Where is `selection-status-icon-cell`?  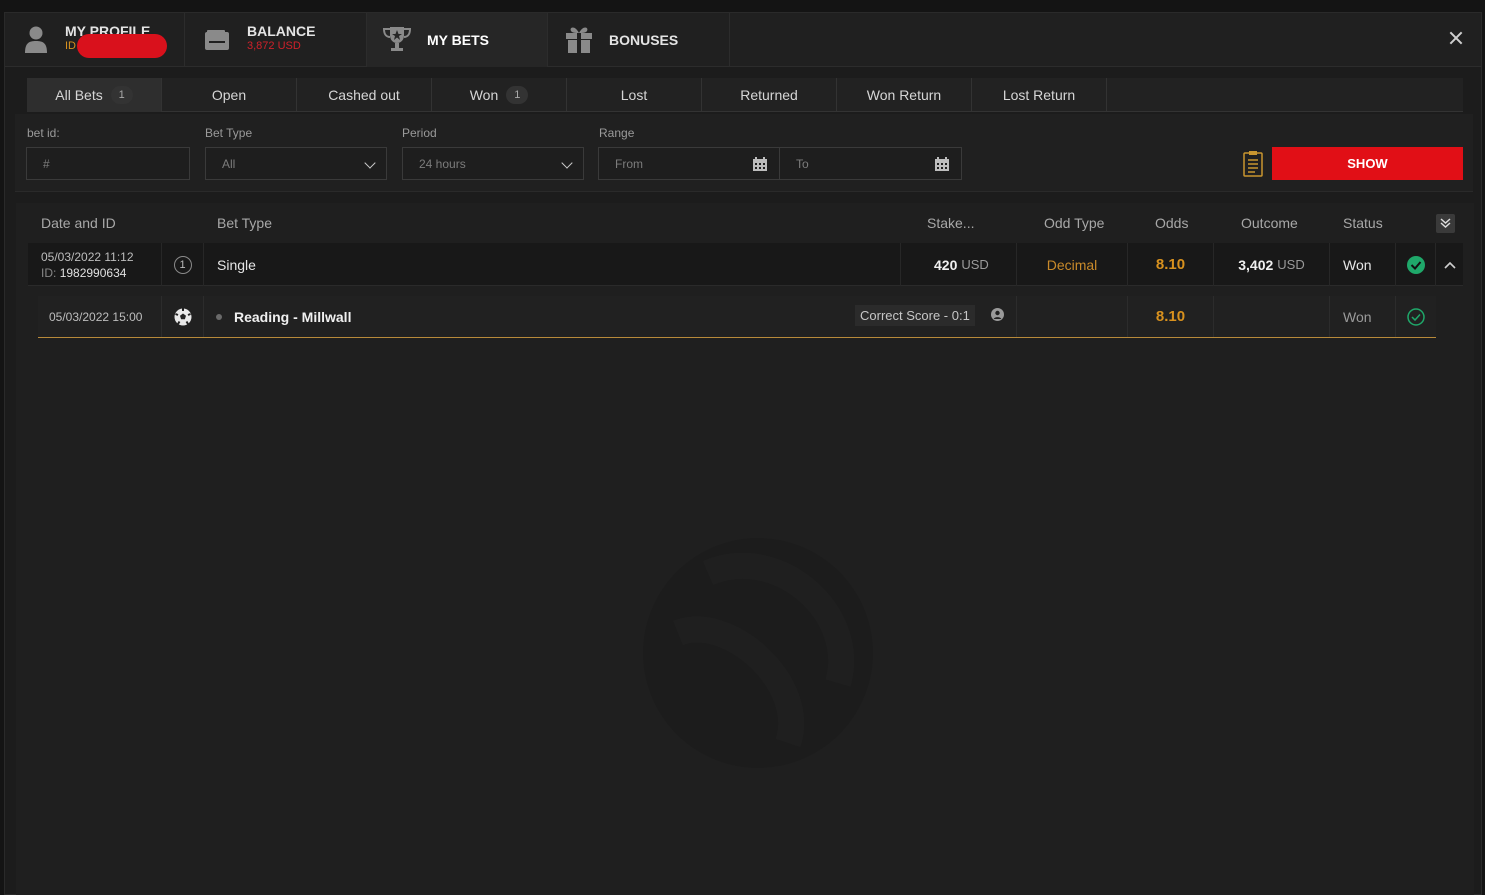 selection-status-icon-cell is located at coordinates (1416, 316).